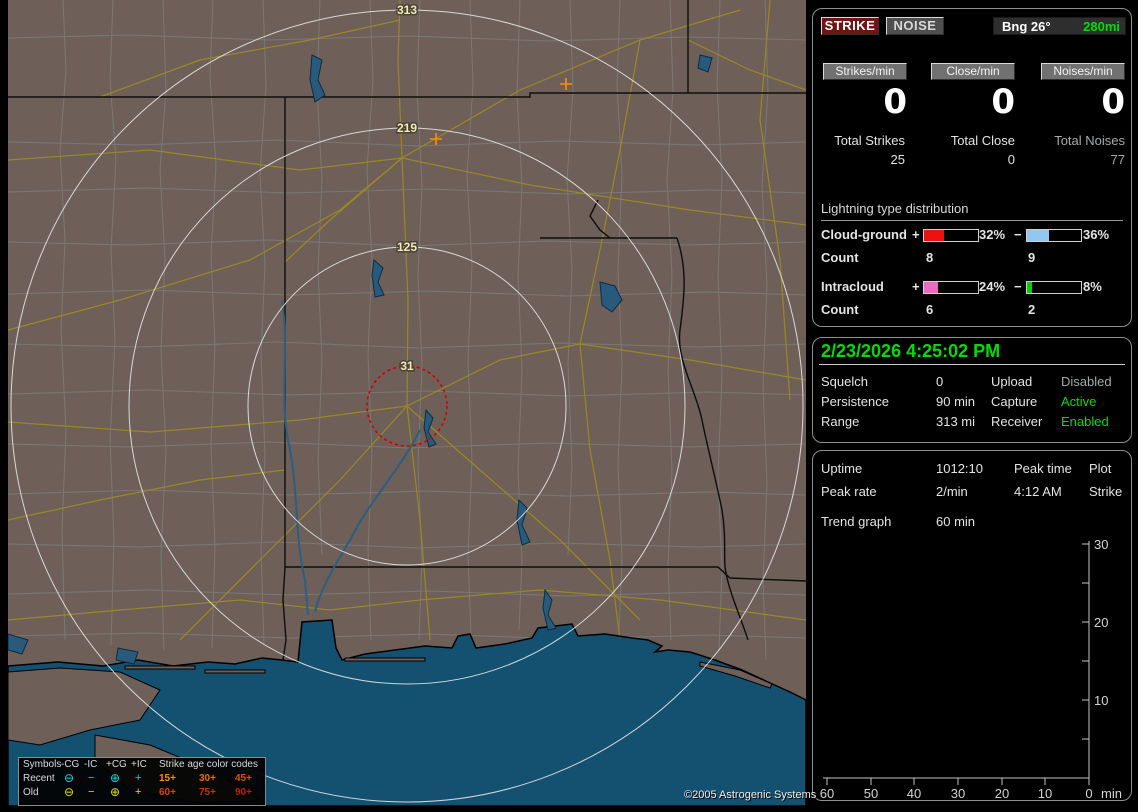 The image size is (1138, 812). Describe the element at coordinates (840, 257) in the screenshot. I see `cg-count-label: Count` at that location.